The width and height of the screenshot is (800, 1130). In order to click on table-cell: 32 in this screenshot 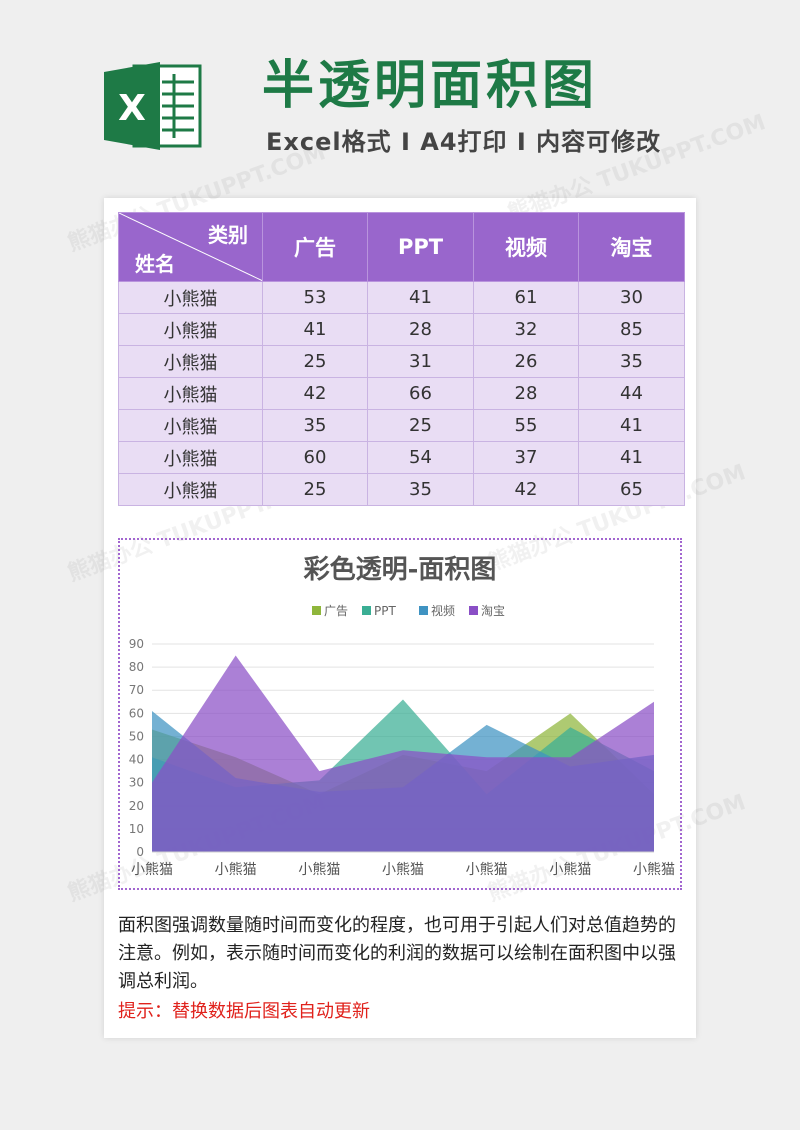, I will do `click(526, 329)`.